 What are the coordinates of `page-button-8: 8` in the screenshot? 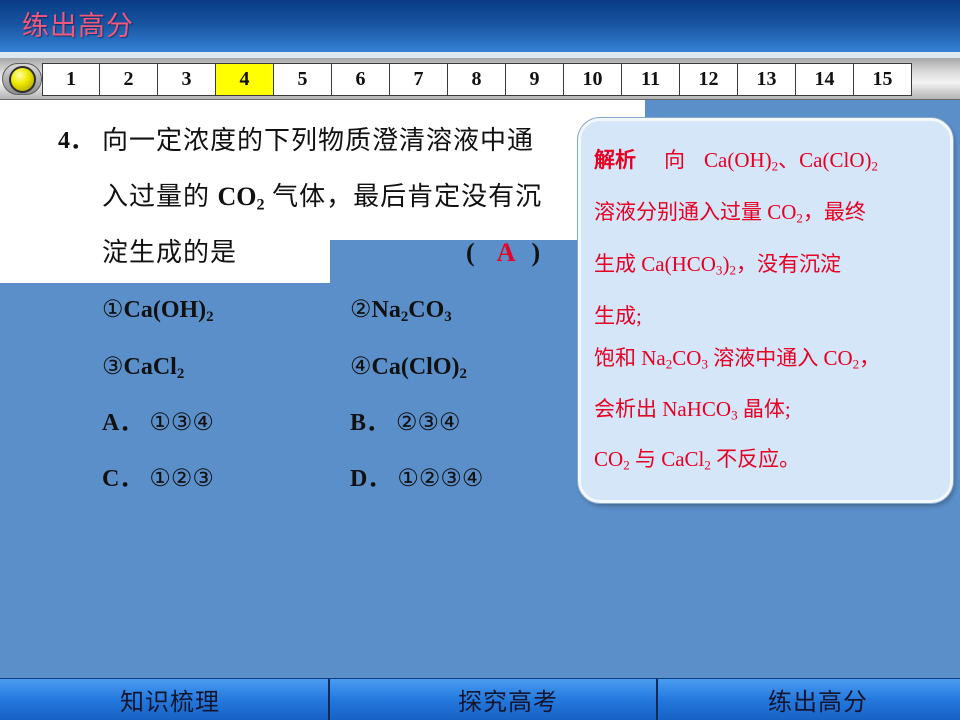 It's located at (477, 79).